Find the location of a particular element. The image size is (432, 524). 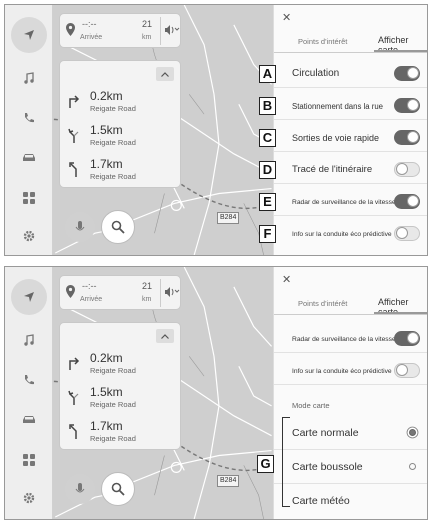

turn-distance: 0.2km is located at coordinates (106, 96).